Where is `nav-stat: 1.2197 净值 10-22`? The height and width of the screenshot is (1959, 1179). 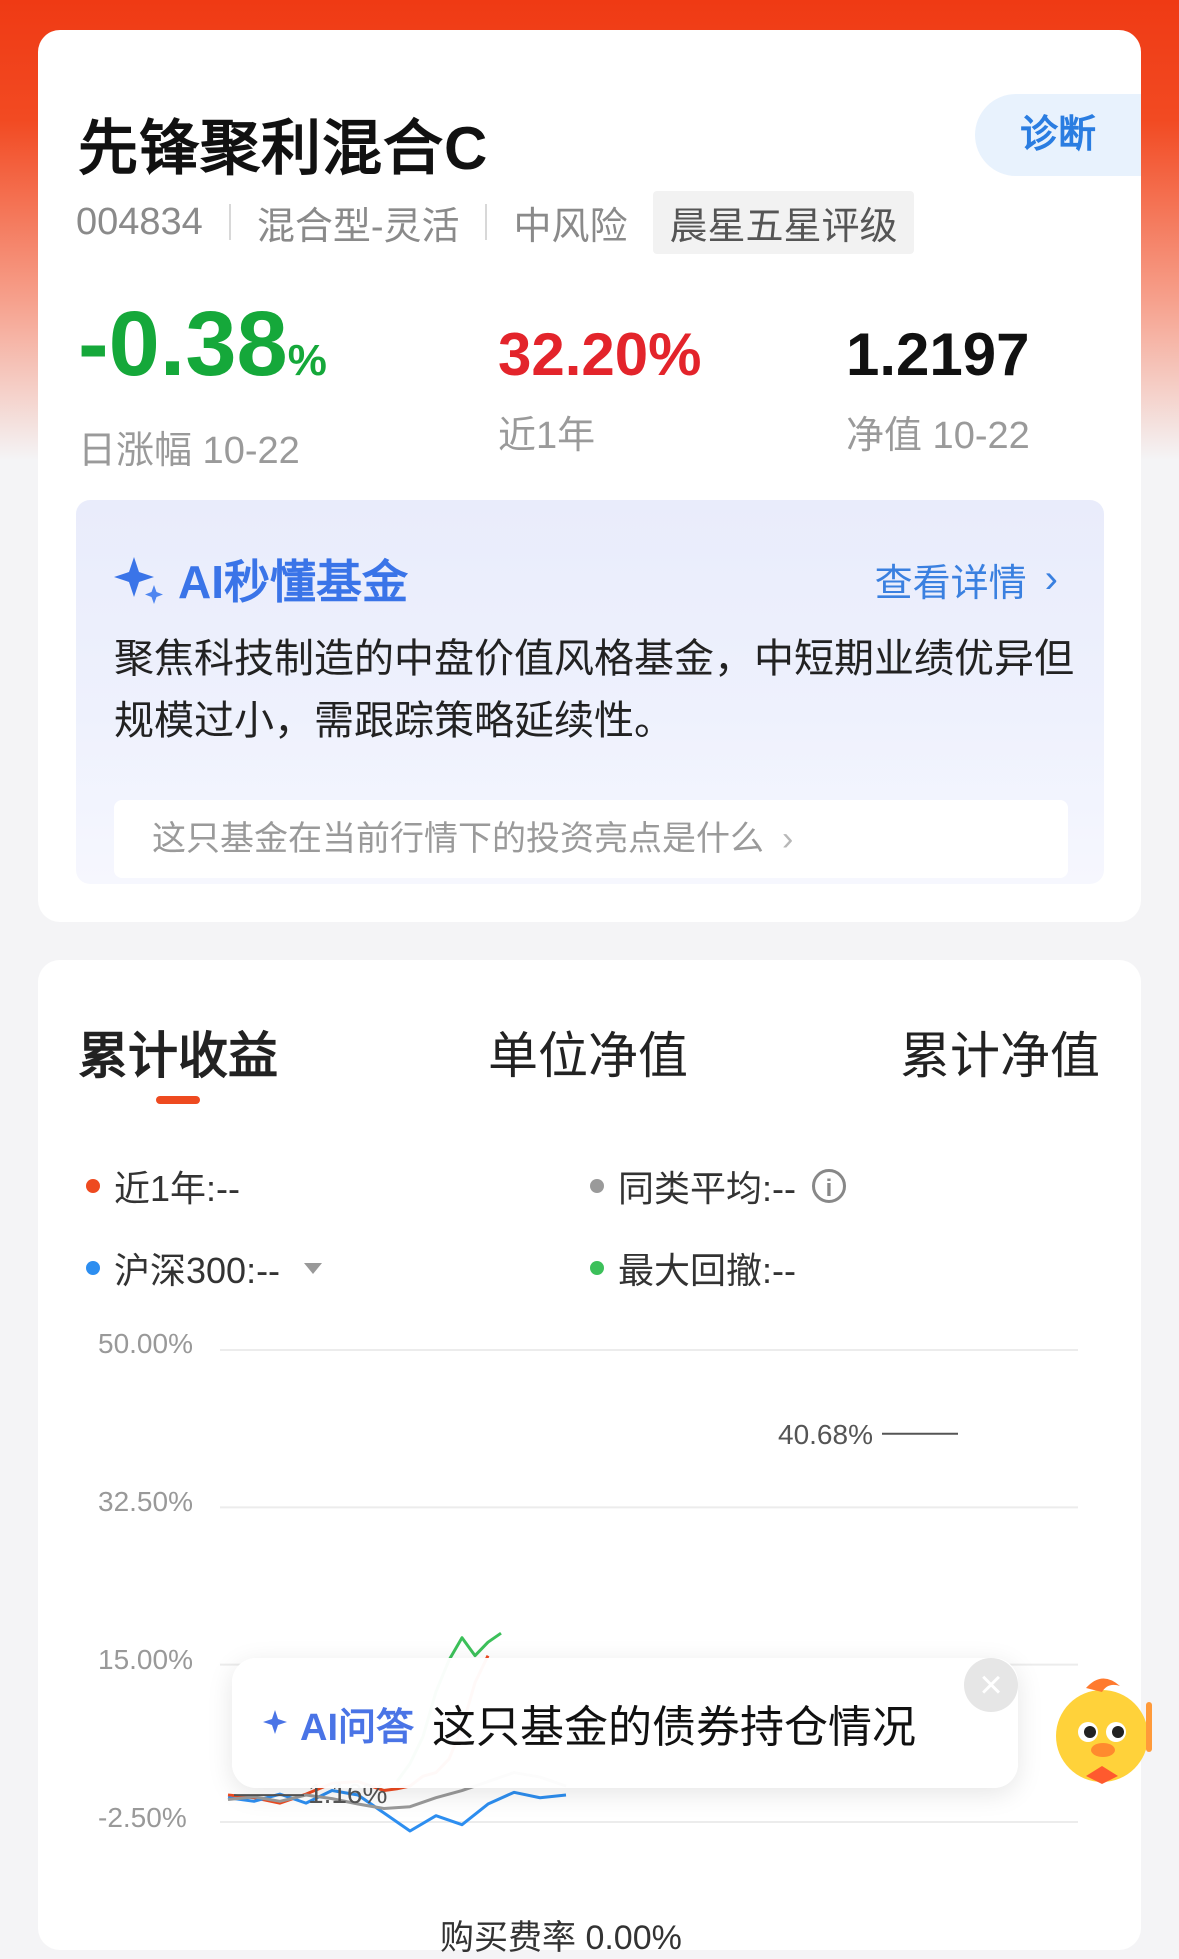
nav-stat: 1.2197 净值 10-22 is located at coordinates (938, 387).